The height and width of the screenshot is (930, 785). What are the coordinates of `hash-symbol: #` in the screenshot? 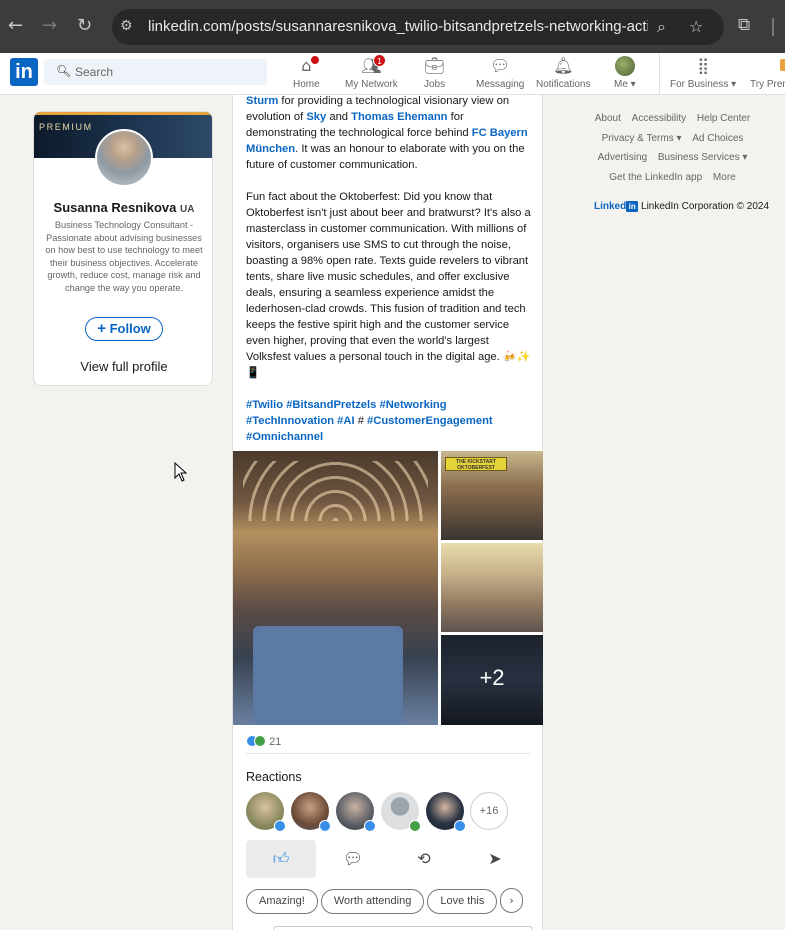 It's located at (360, 421).